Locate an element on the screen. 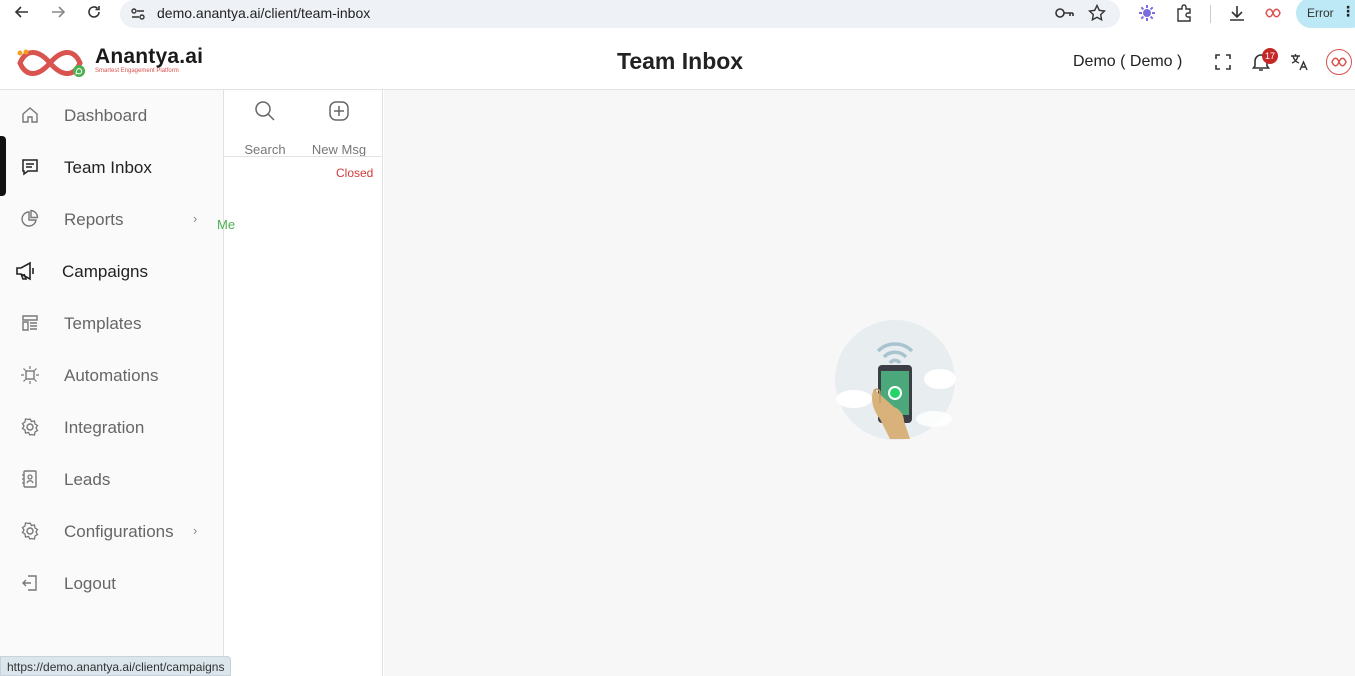 Image resolution: width=1355 pixels, height=676 pixels. anantya-logo-icon is located at coordinates (50, 65).